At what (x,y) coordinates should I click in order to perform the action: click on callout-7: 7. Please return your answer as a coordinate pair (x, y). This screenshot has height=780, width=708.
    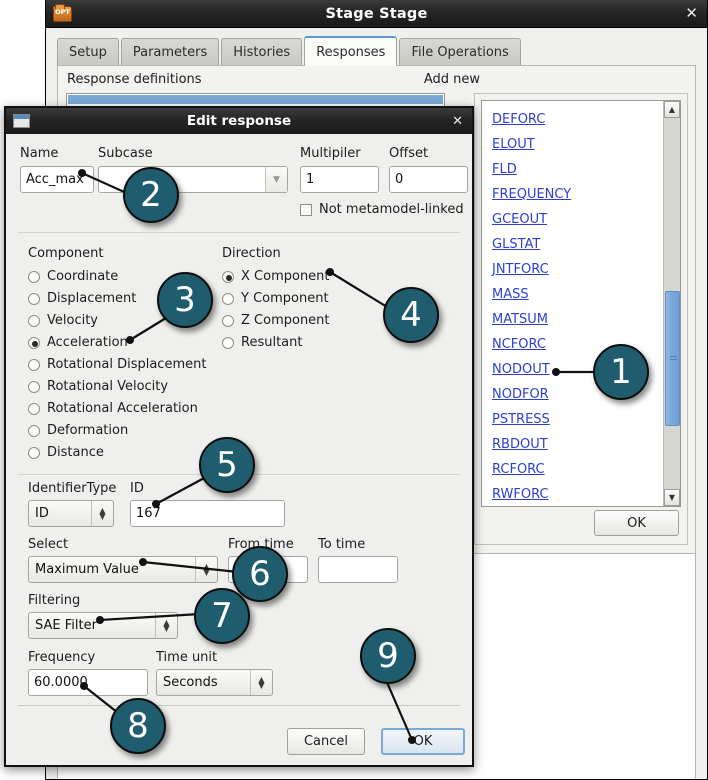
    Looking at the image, I should click on (222, 616).